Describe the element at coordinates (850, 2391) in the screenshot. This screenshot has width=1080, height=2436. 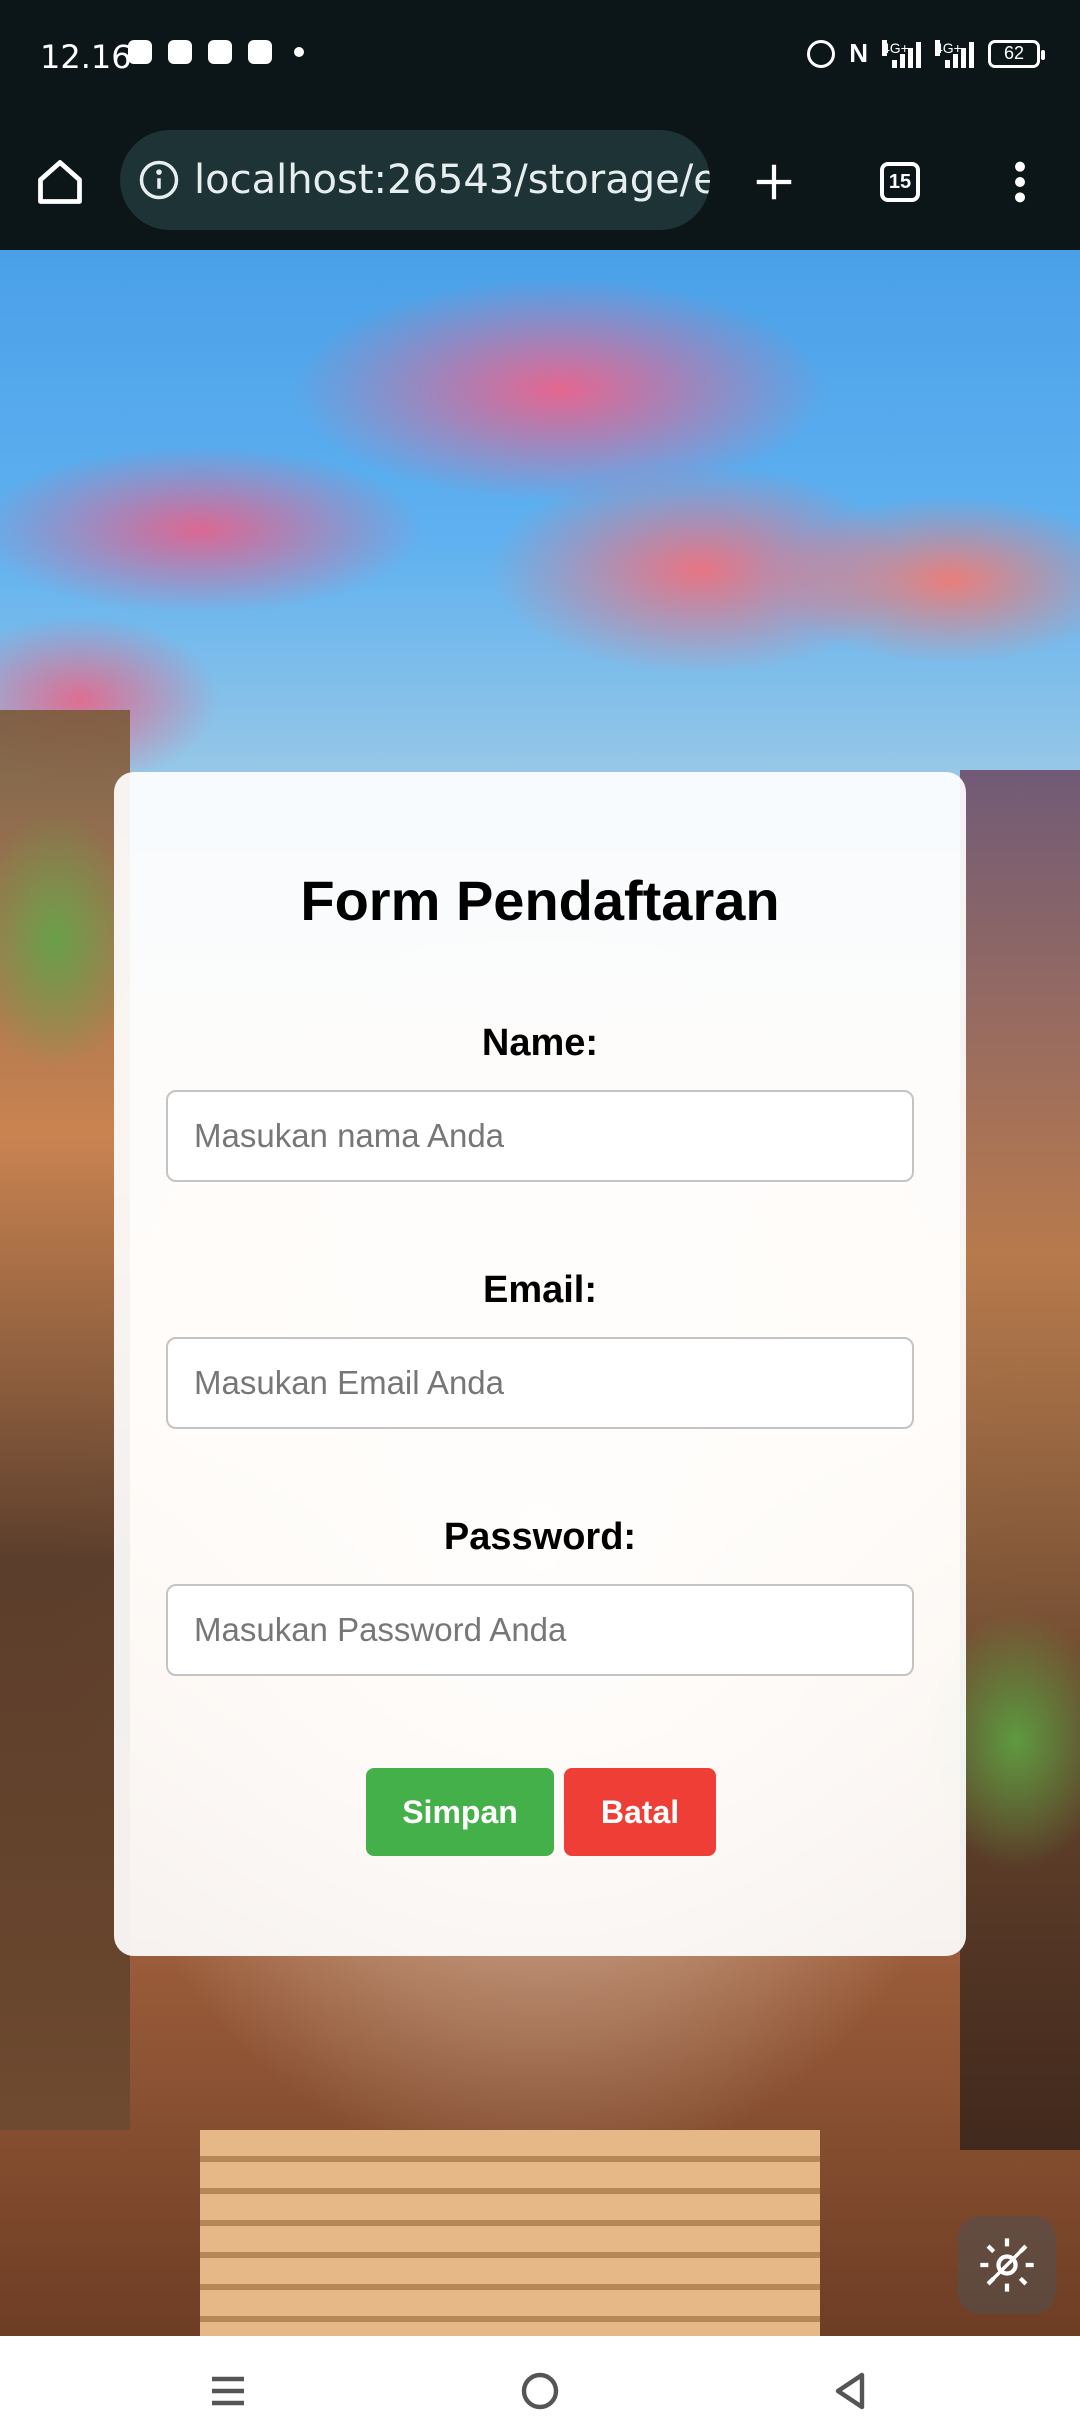
I see `back-icon` at that location.